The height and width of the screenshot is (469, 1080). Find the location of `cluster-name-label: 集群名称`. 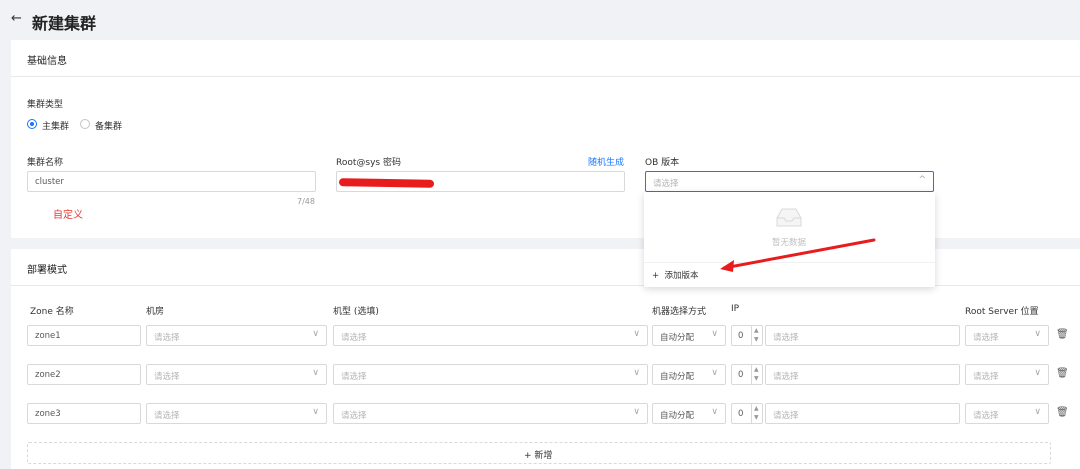

cluster-name-label: 集群名称 is located at coordinates (45, 163).